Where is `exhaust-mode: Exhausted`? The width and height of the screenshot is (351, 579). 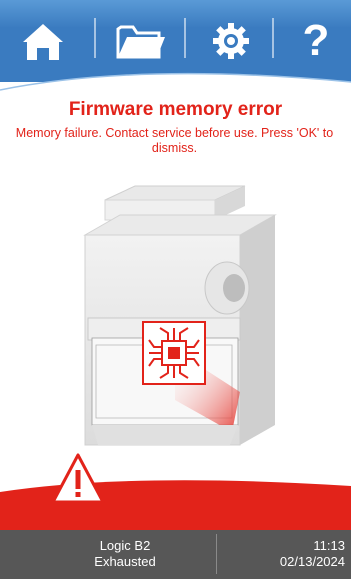 exhaust-mode: Exhausted is located at coordinates (125, 561).